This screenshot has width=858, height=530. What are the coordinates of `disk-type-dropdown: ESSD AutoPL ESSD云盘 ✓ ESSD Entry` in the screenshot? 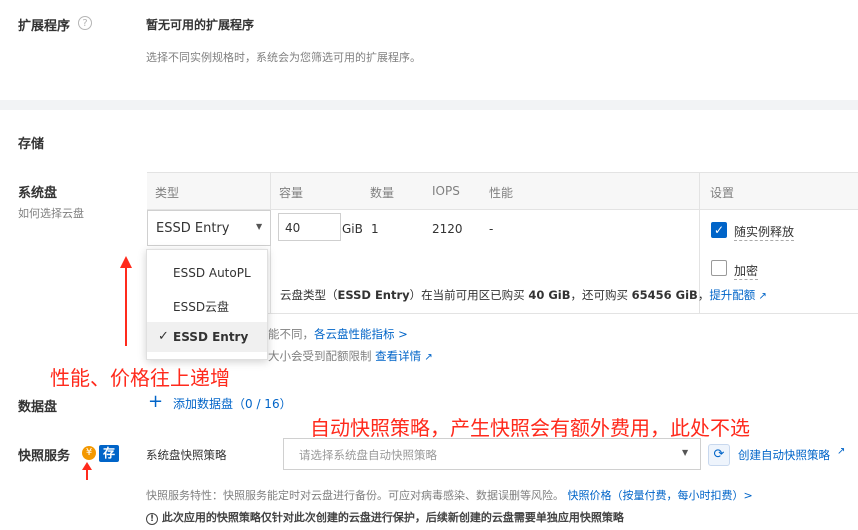 It's located at (207, 304).